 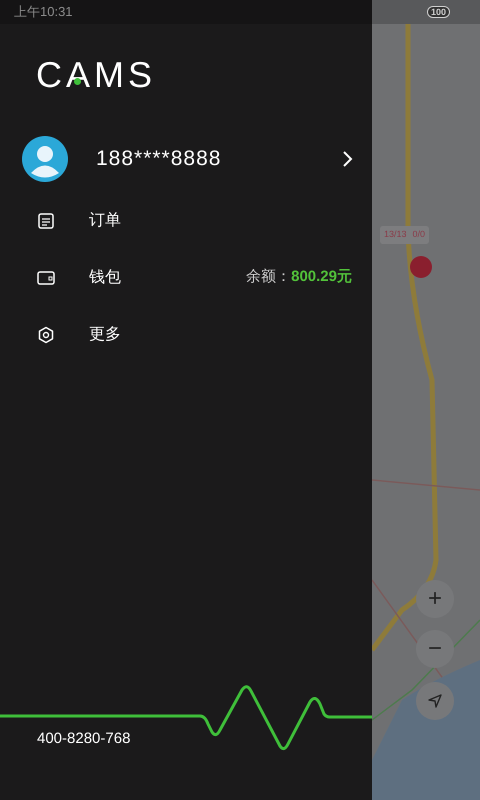 What do you see at coordinates (435, 701) in the screenshot?
I see `navigation-arrow-icon` at bounding box center [435, 701].